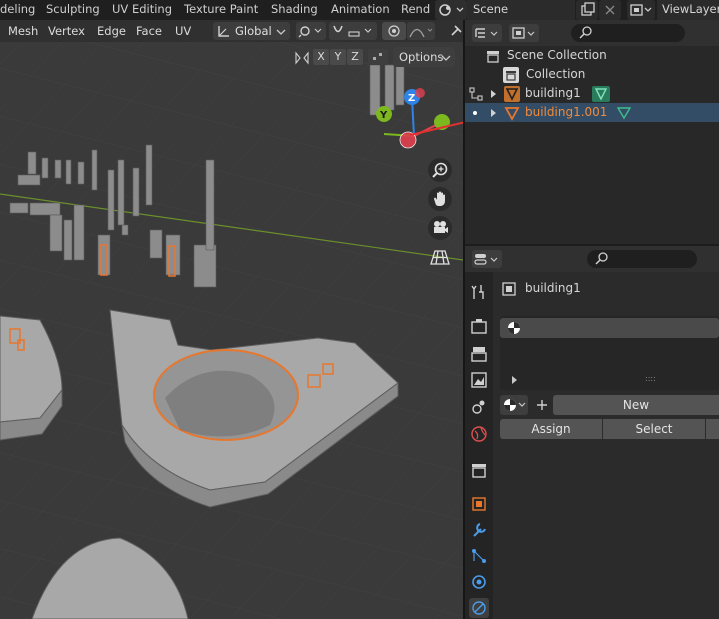 The width and height of the screenshot is (719, 619). I want to click on workspace-tab-modeling: deling, so click(17, 10).